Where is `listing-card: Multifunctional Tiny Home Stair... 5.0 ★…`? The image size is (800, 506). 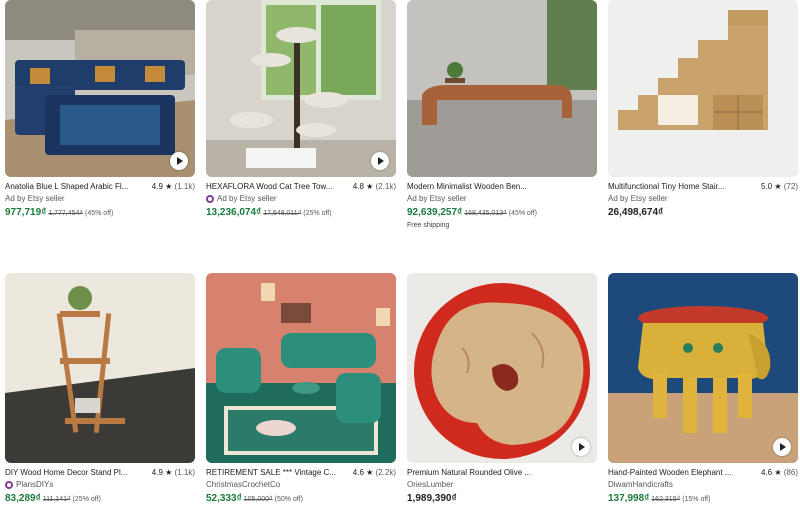 listing-card: Multifunctional Tiny Home Stair... 5.0 ★… is located at coordinates (703, 109).